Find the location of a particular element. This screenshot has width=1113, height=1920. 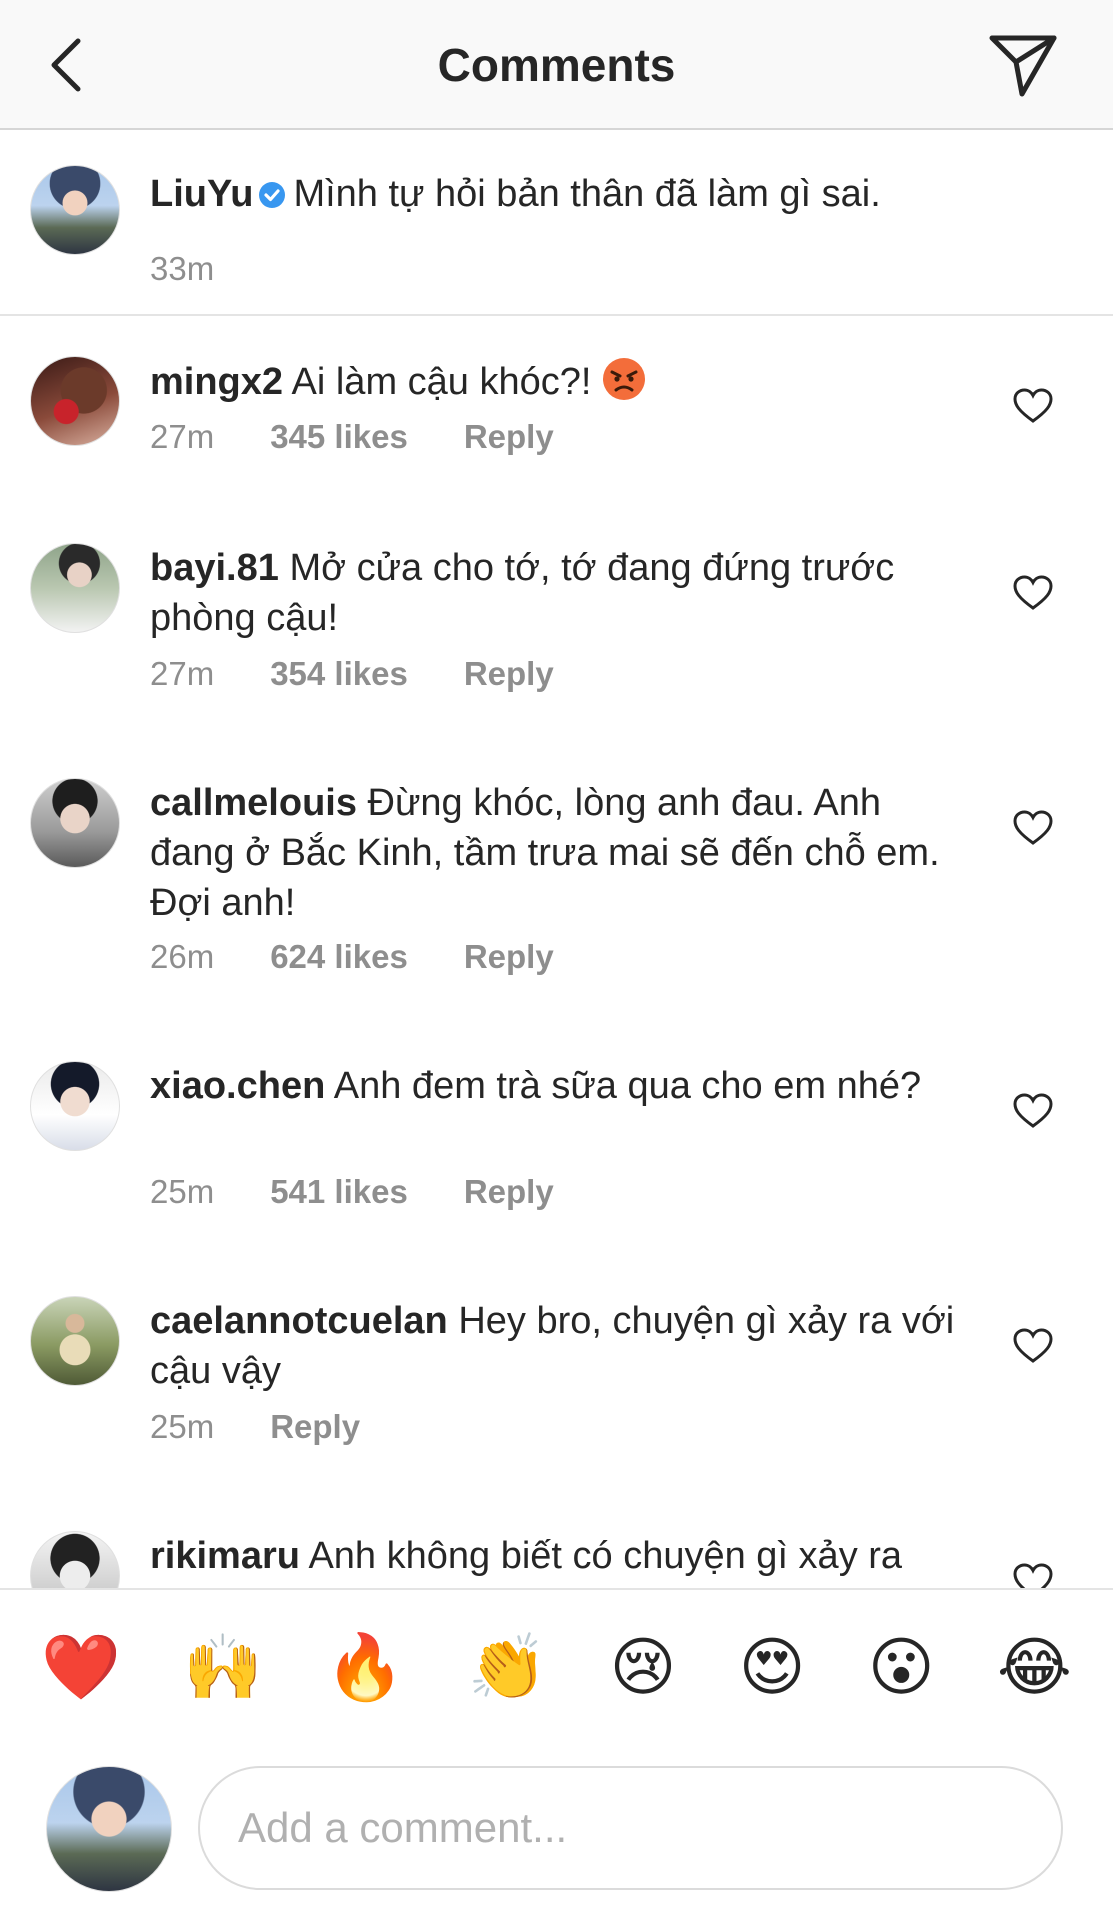

page-title: Comments is located at coordinates (556, 65).